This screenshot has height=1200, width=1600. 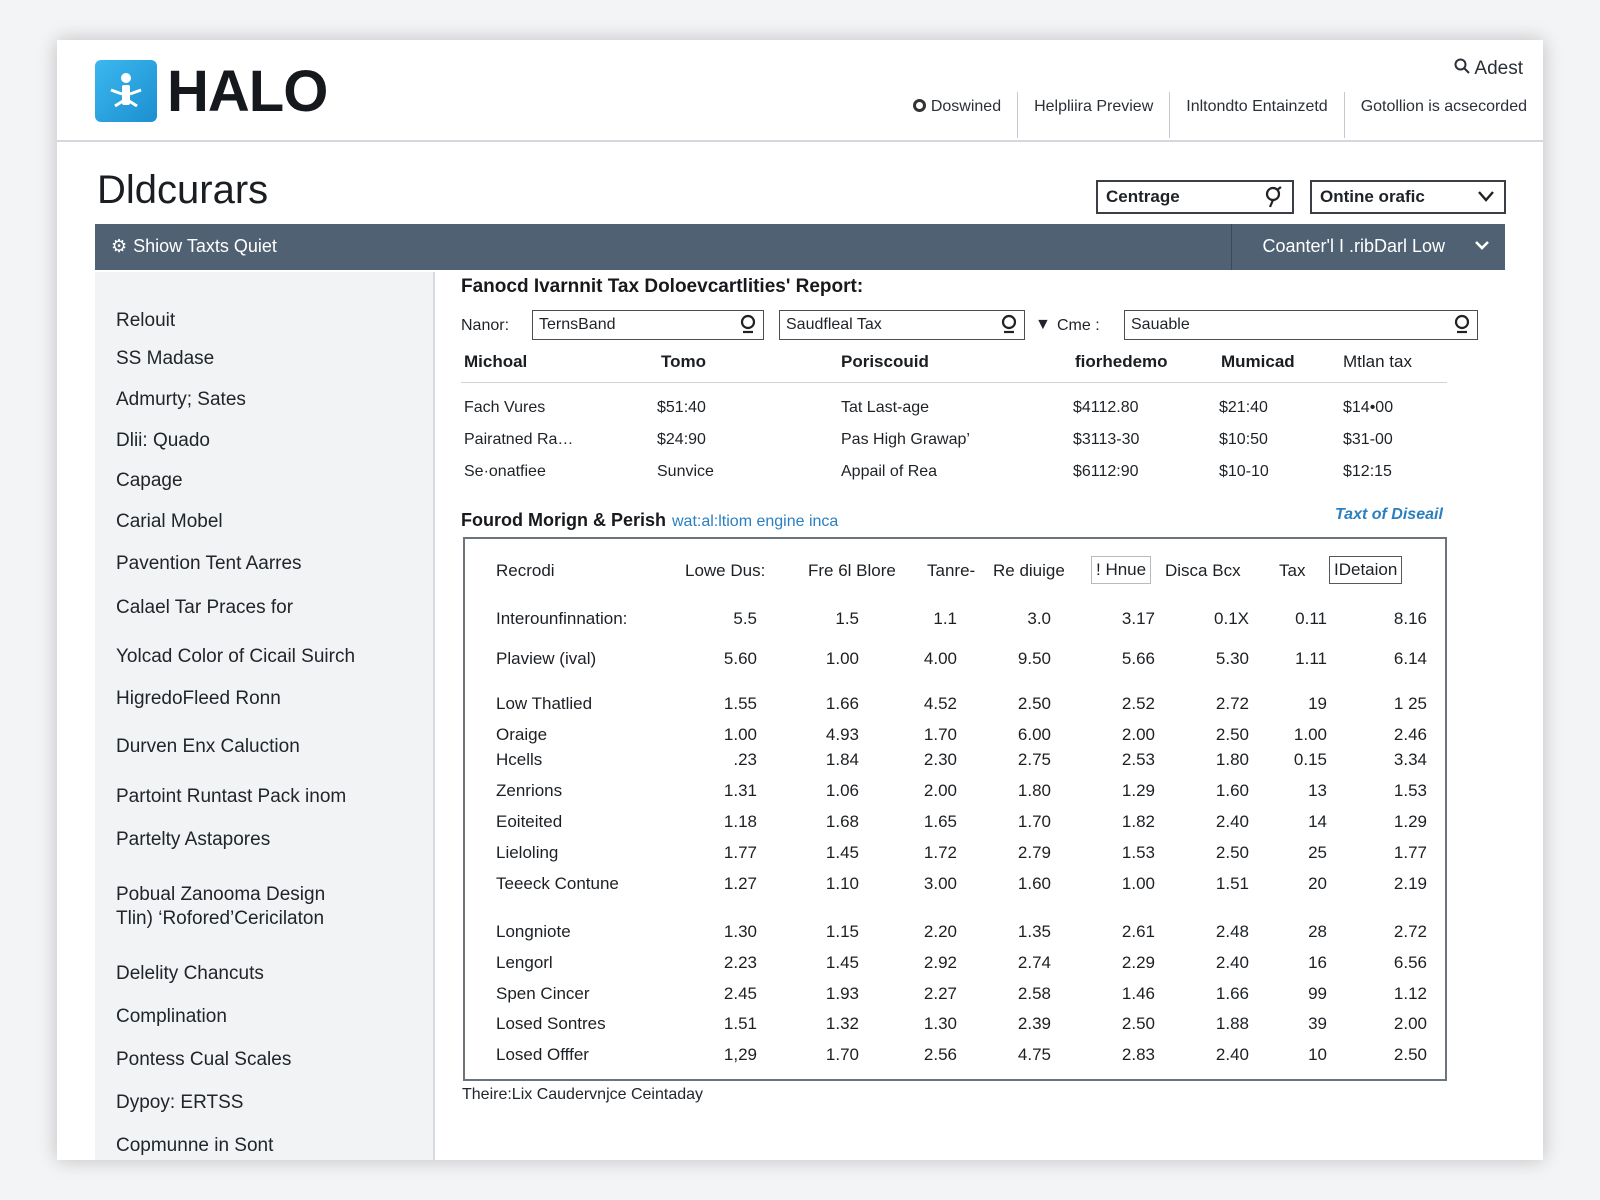 What do you see at coordinates (1410, 883) in the screenshot?
I see `table-cell: 2.19` at bounding box center [1410, 883].